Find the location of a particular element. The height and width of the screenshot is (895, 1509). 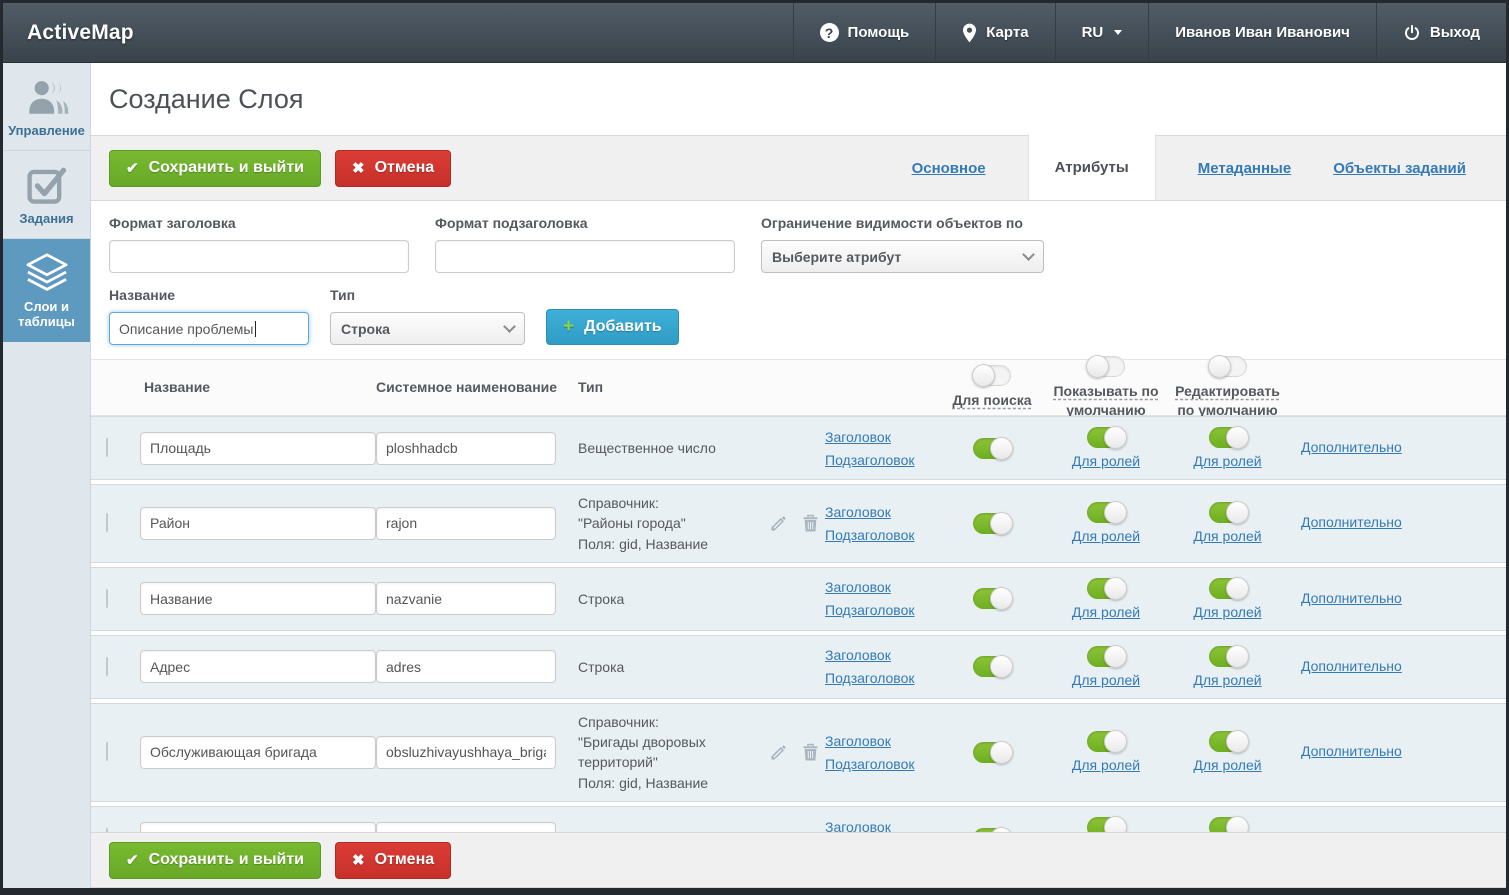

user-menu: Иванов Иван Иванович is located at coordinates (1262, 32).